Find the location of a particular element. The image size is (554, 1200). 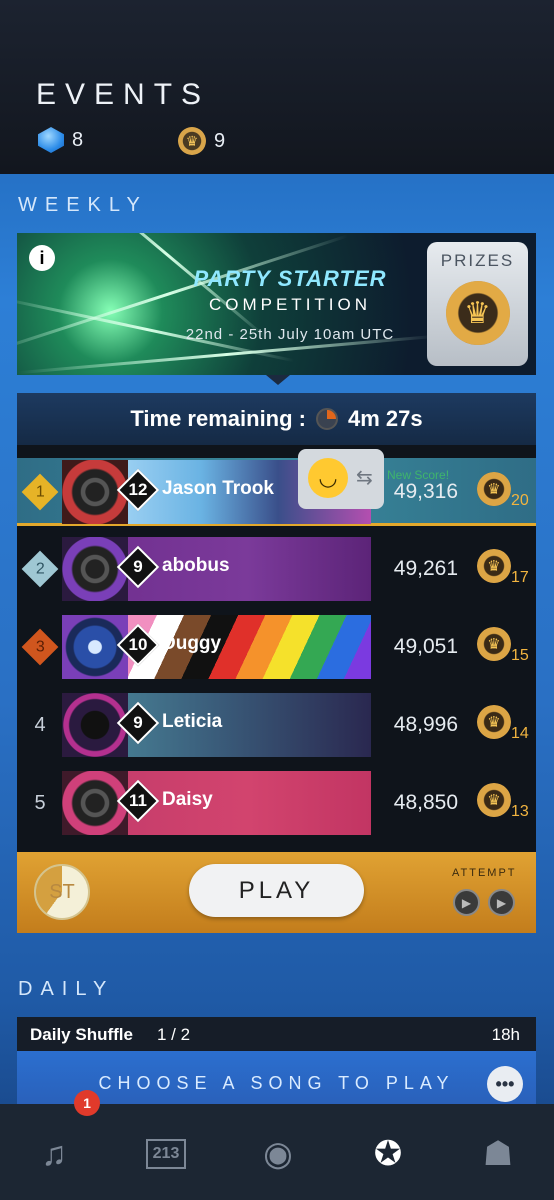

leaderboard-row: 4 9 Leticia 48,996 ♛ 14 is located at coordinates (276, 725).